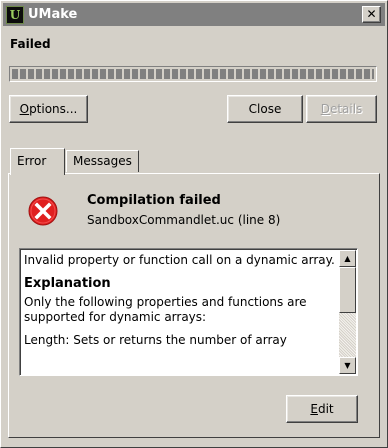 This screenshot has width=388, height=448. I want to click on scroll-up-button: ▲, so click(347, 258).